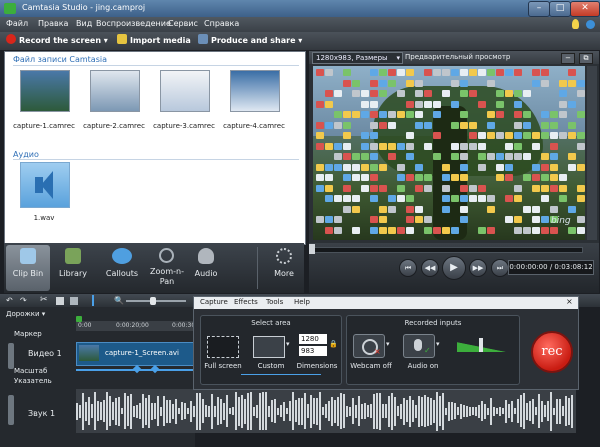 The image size is (600, 447). Describe the element at coordinates (575, 24) in the screenshot. I see `lightbulb-icon` at that location.